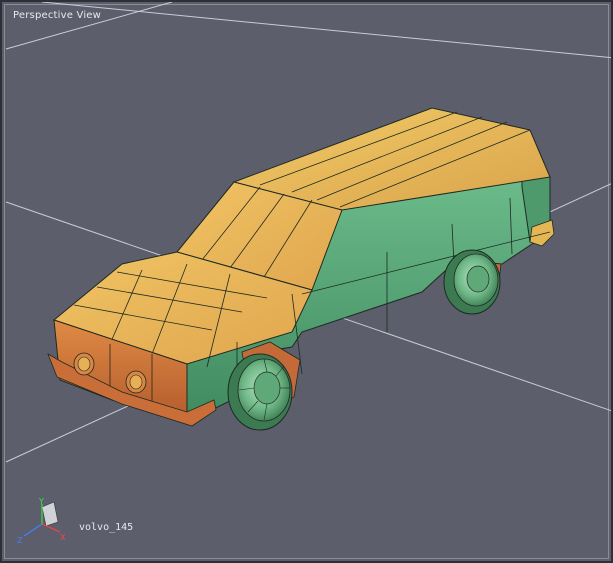 The width and height of the screenshot is (613, 563). I want to click on right-headlight, so click(136, 382).